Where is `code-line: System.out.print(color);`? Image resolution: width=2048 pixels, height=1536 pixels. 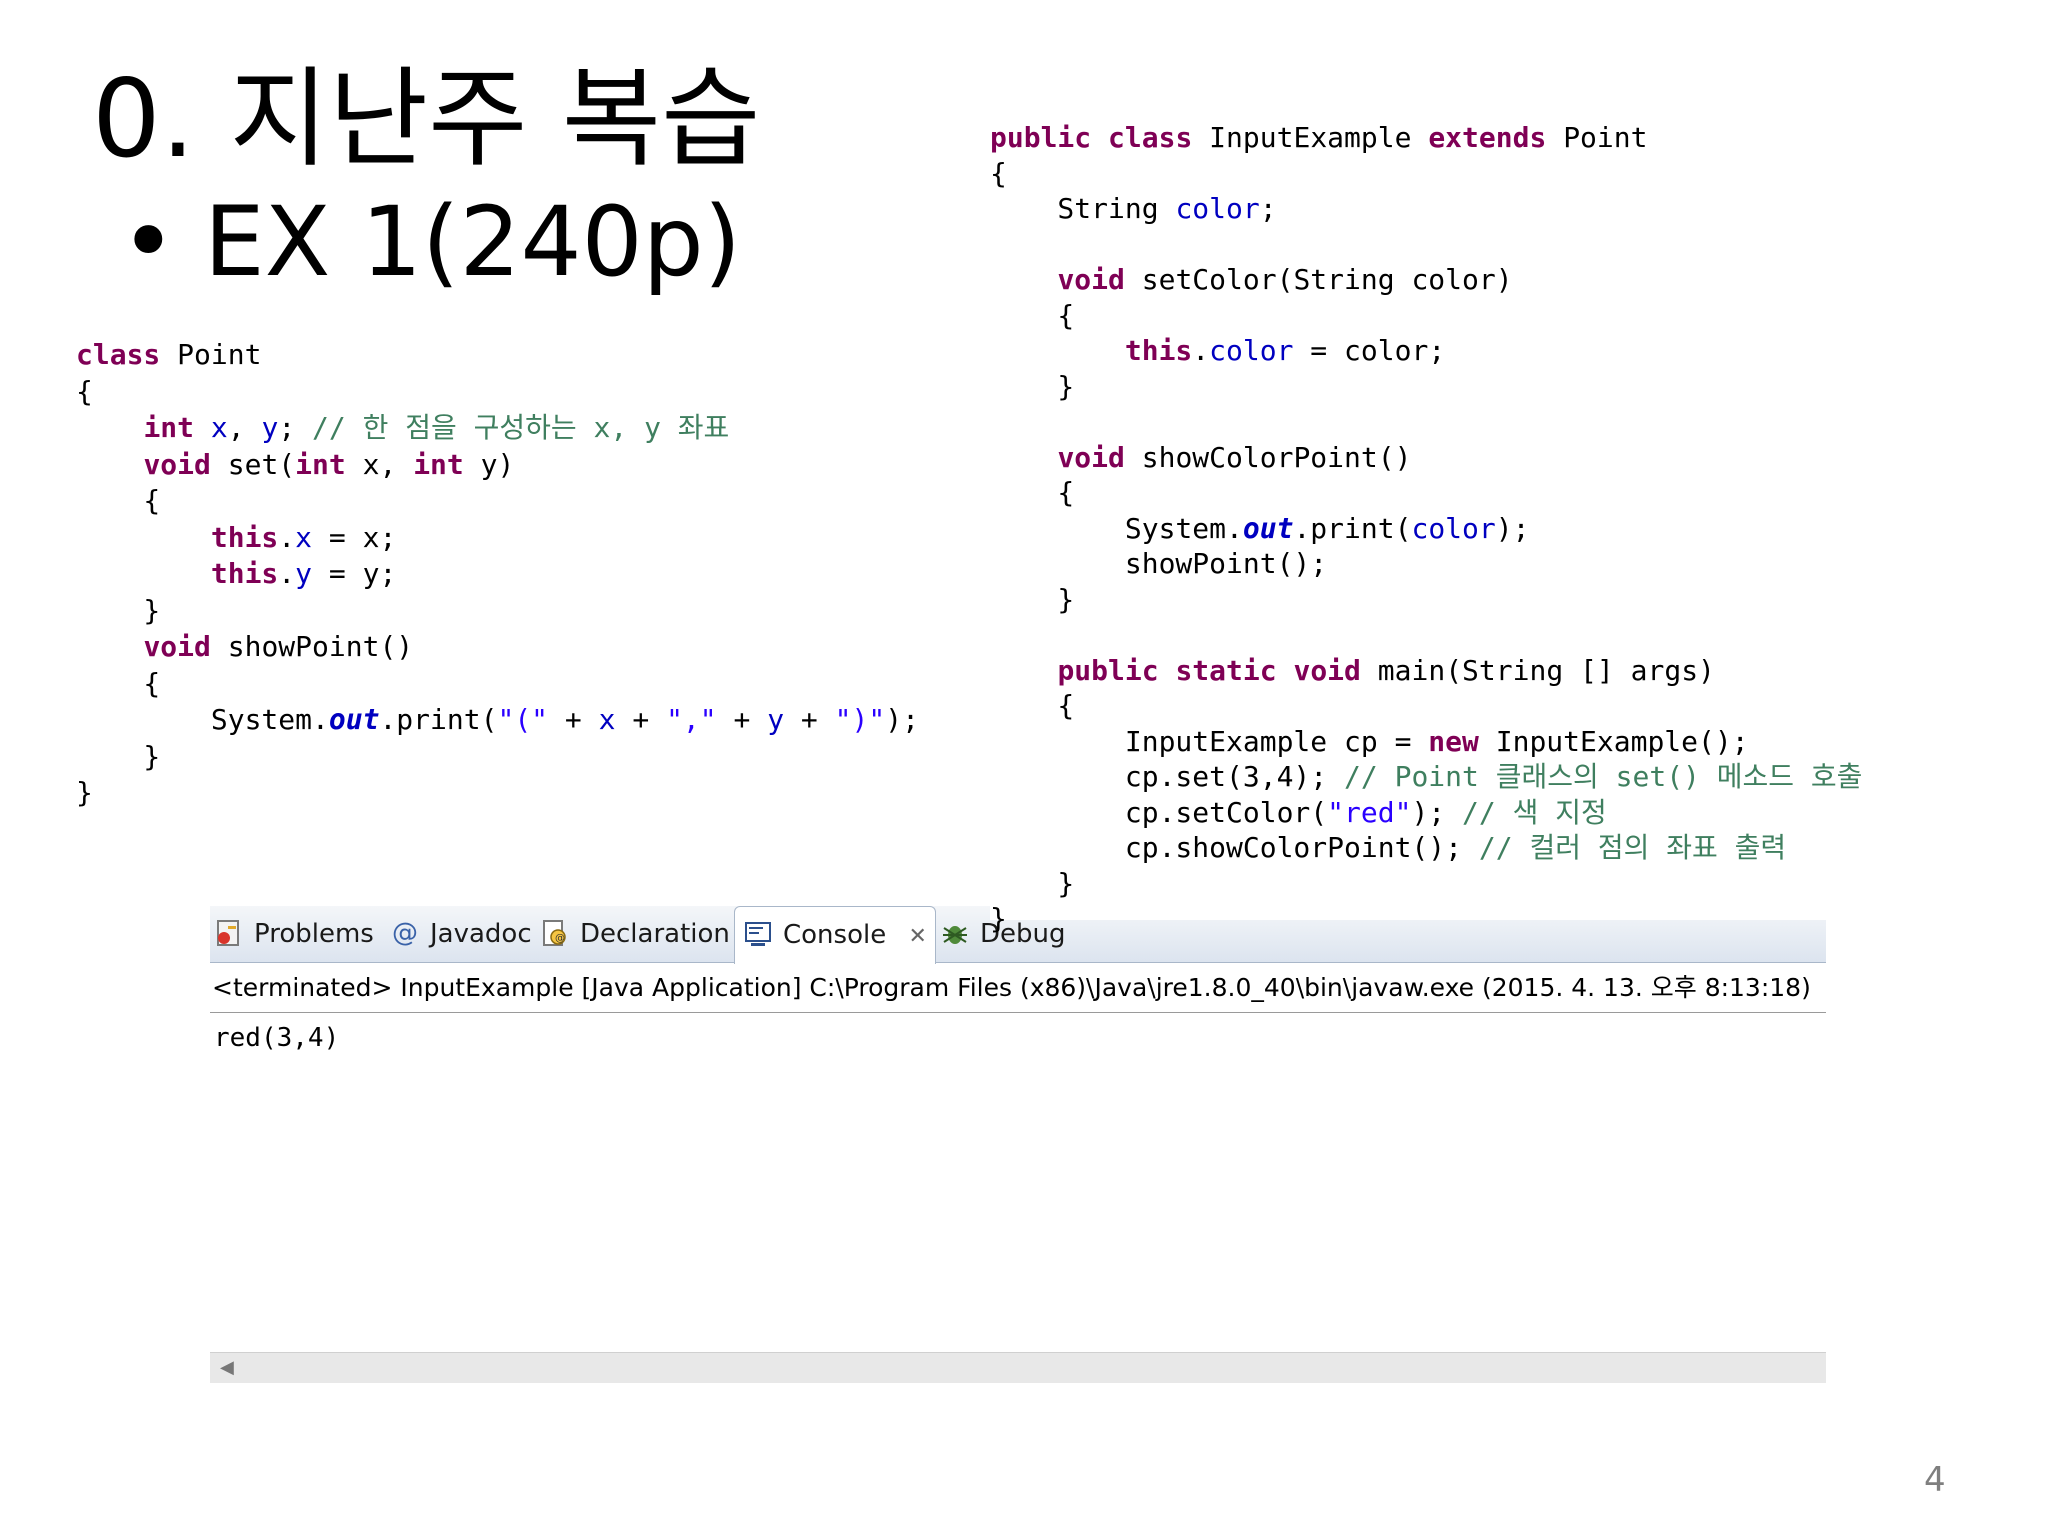 code-line: System.out.print(color); is located at coordinates (1260, 529).